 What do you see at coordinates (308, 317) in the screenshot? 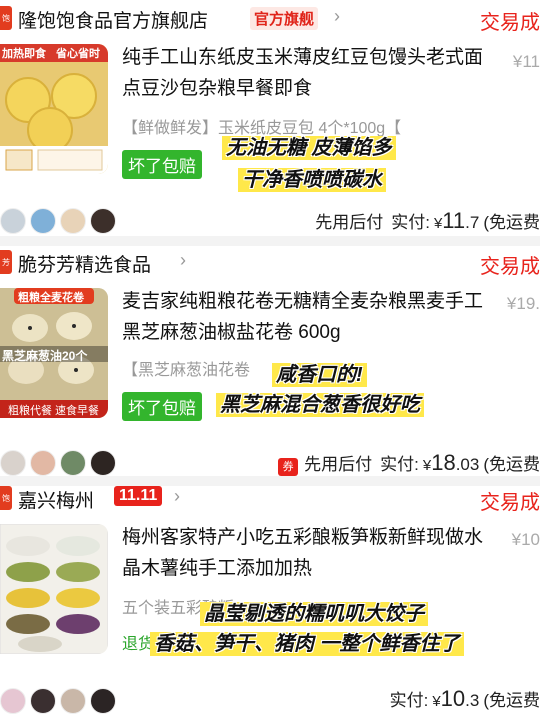
I see `product-title: 麦吉家纯粗粮花卷无糖精全麦杂粮黑麦手工黑芝麻葱油椒盐花卷 600g` at bounding box center [308, 317].